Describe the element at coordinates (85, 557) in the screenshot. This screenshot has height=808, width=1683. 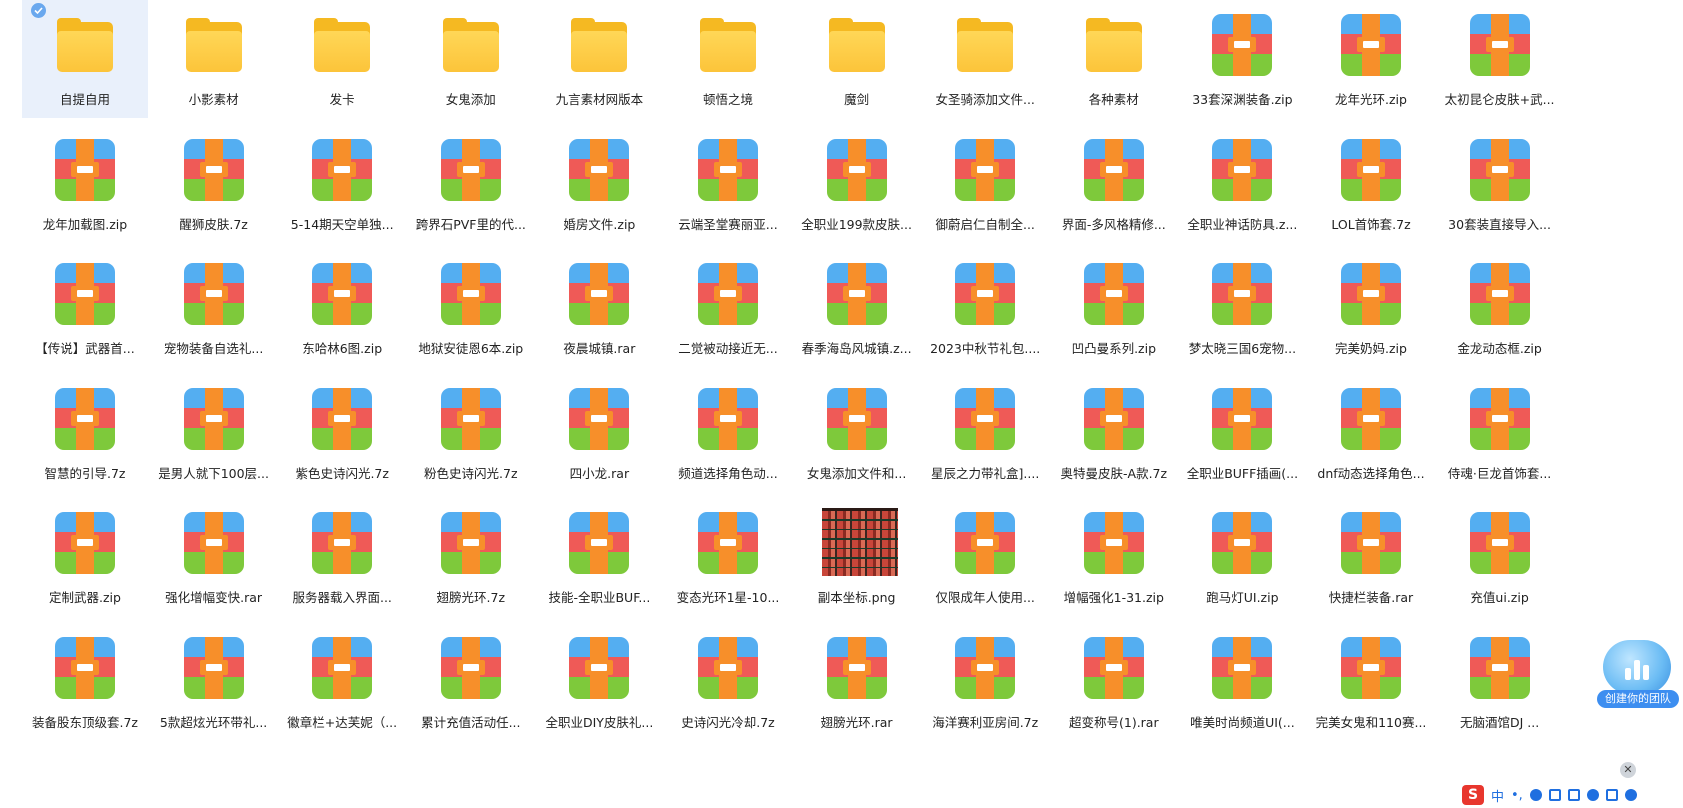
I see `archive-file-item: 定制武器.zip` at that location.